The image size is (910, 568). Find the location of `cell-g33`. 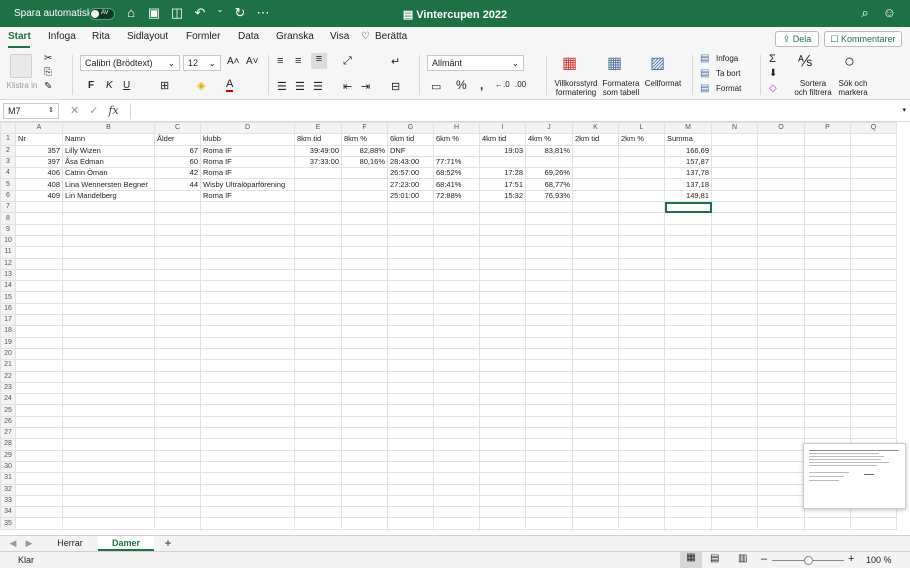

cell-g33 is located at coordinates (410, 501).